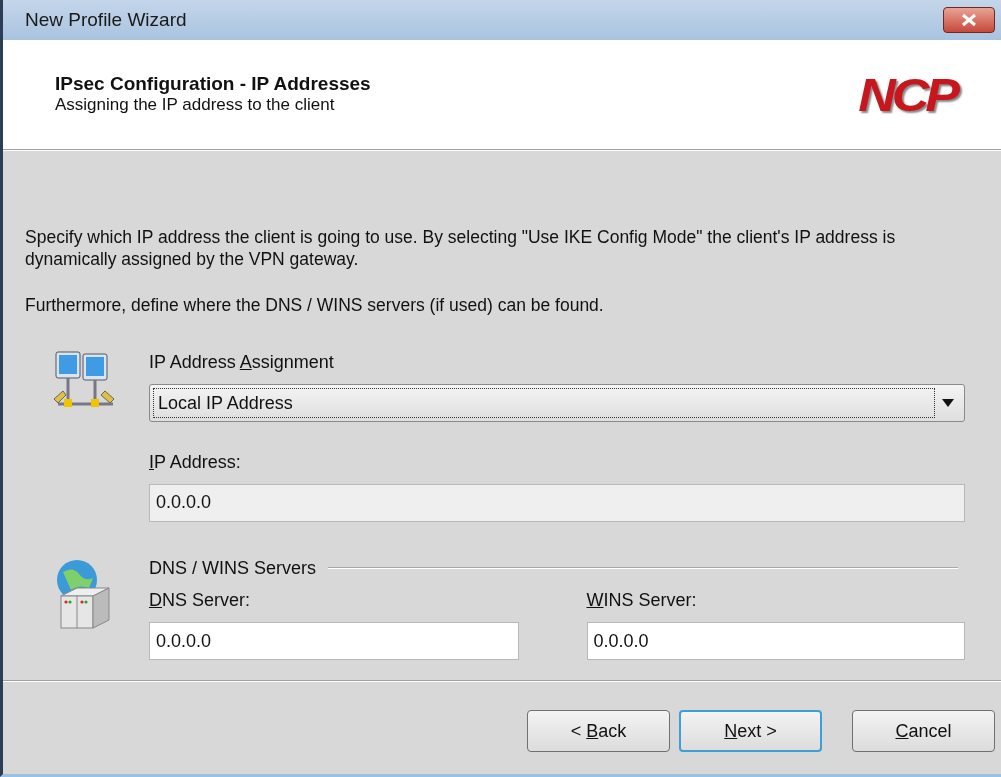 This screenshot has height=777, width=1001. What do you see at coordinates (213, 84) in the screenshot?
I see `page-title: IPsec Configuration - IP Addresses` at bounding box center [213, 84].